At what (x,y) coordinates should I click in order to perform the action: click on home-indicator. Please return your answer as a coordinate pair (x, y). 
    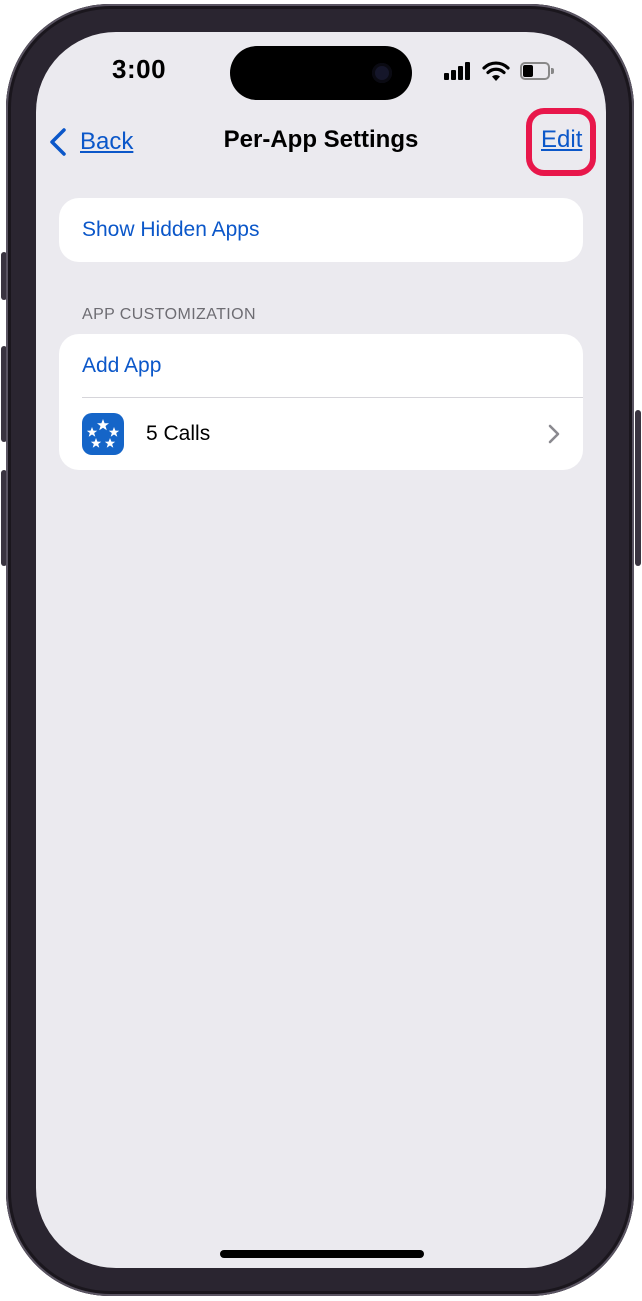
    Looking at the image, I should click on (322, 1254).